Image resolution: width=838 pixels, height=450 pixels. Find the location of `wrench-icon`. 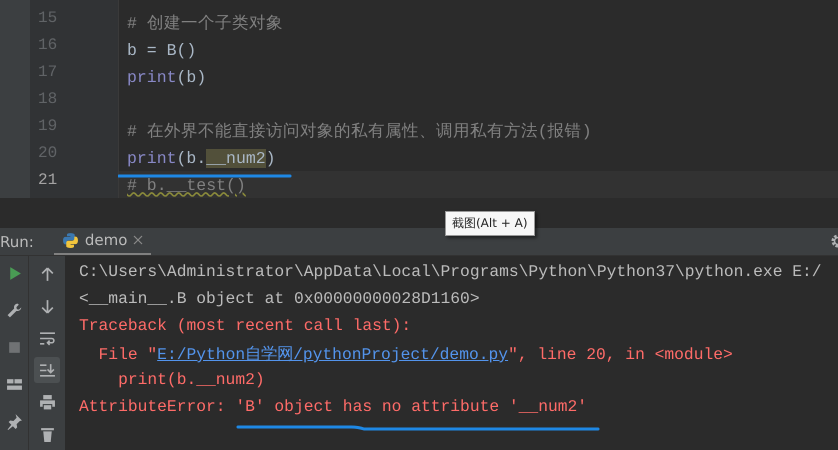

wrench-icon is located at coordinates (14, 310).